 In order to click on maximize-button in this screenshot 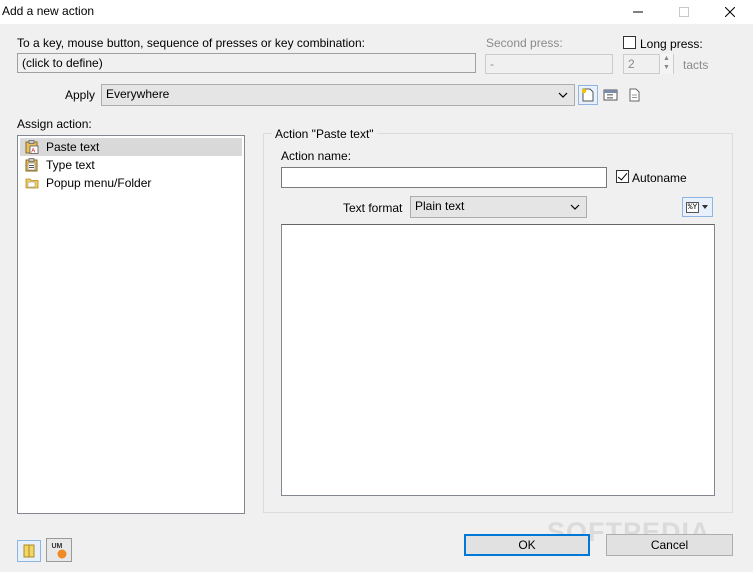, I will do `click(684, 12)`.